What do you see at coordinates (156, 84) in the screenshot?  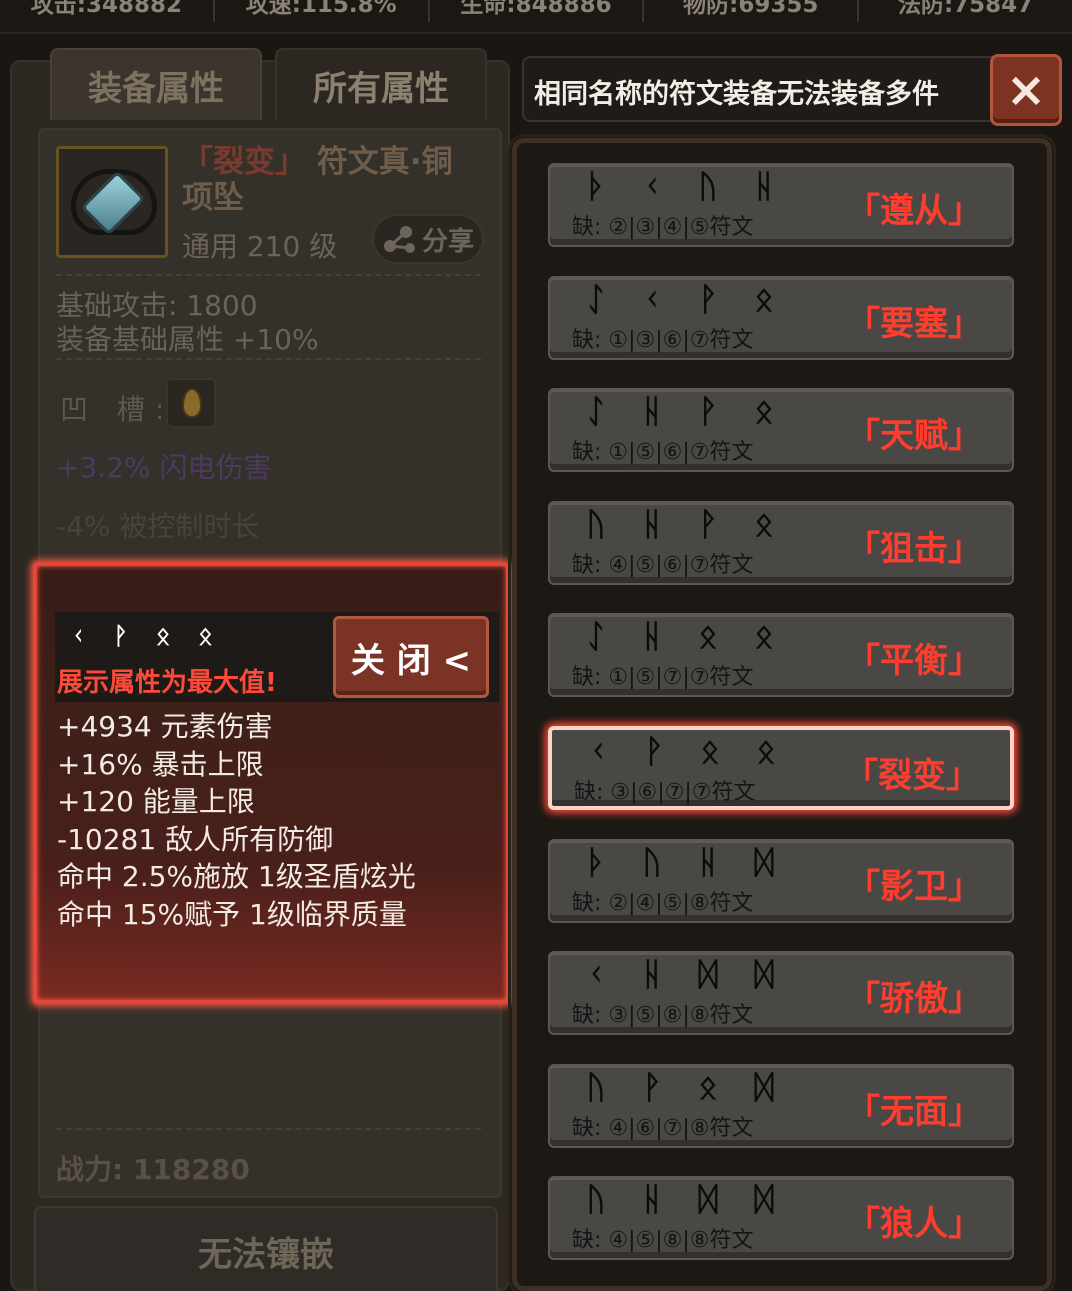 I see `tab-equipment-attributes: 装备属性` at bounding box center [156, 84].